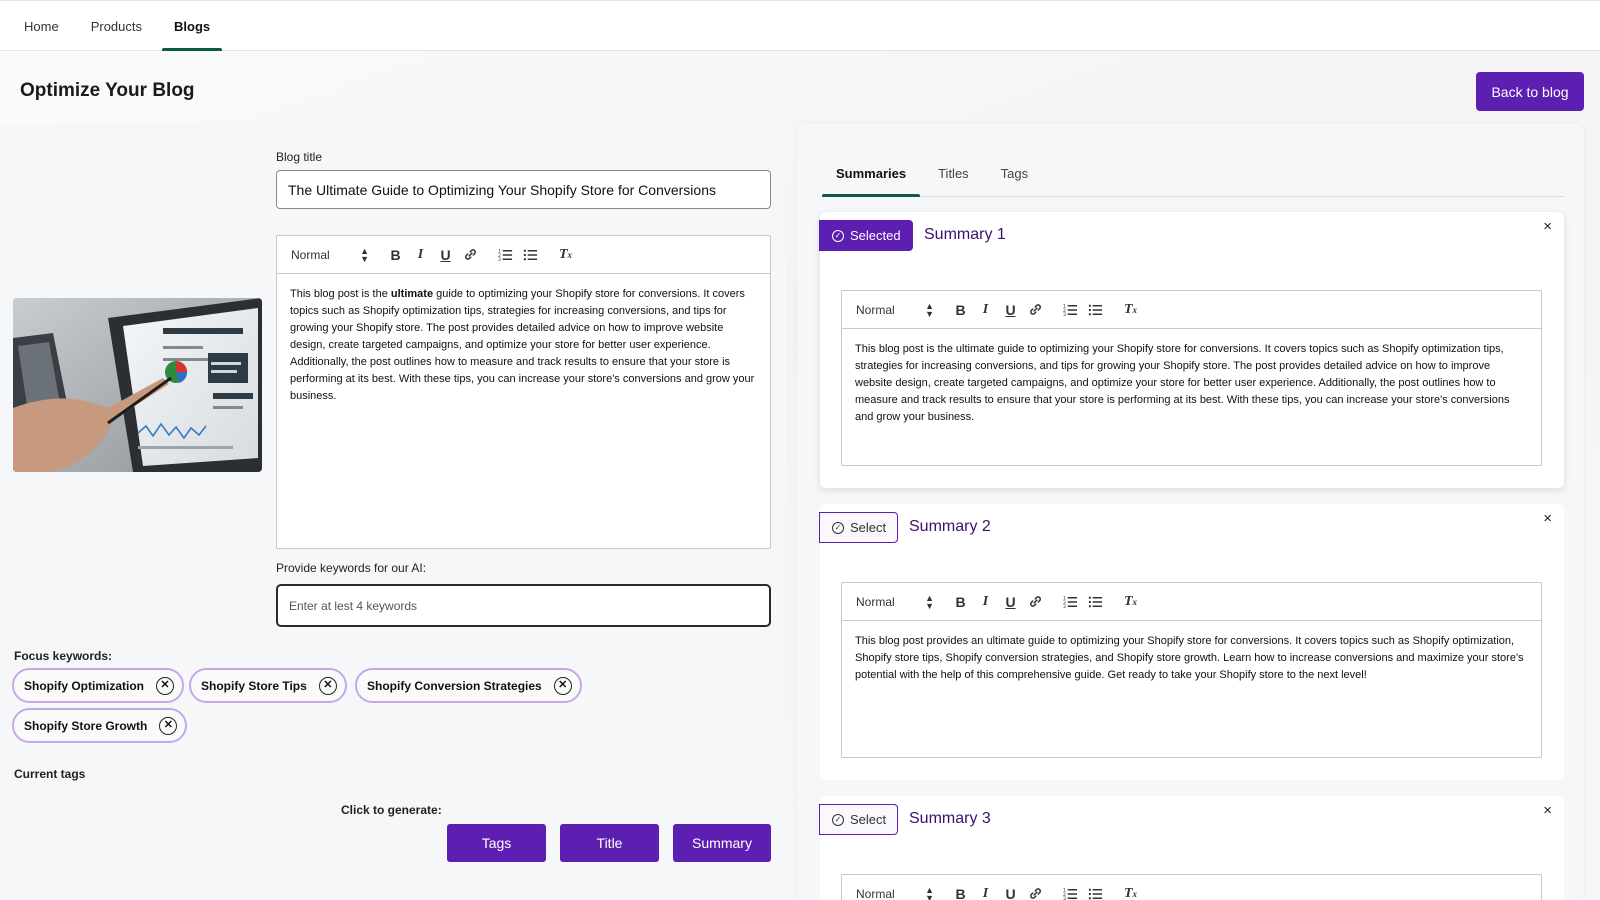 The image size is (1600, 900). I want to click on summary-title: Summary 2, so click(950, 526).